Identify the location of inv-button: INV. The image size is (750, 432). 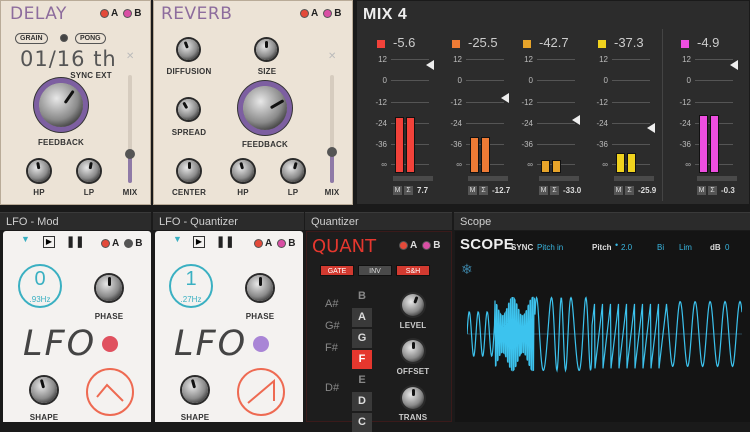
(375, 270).